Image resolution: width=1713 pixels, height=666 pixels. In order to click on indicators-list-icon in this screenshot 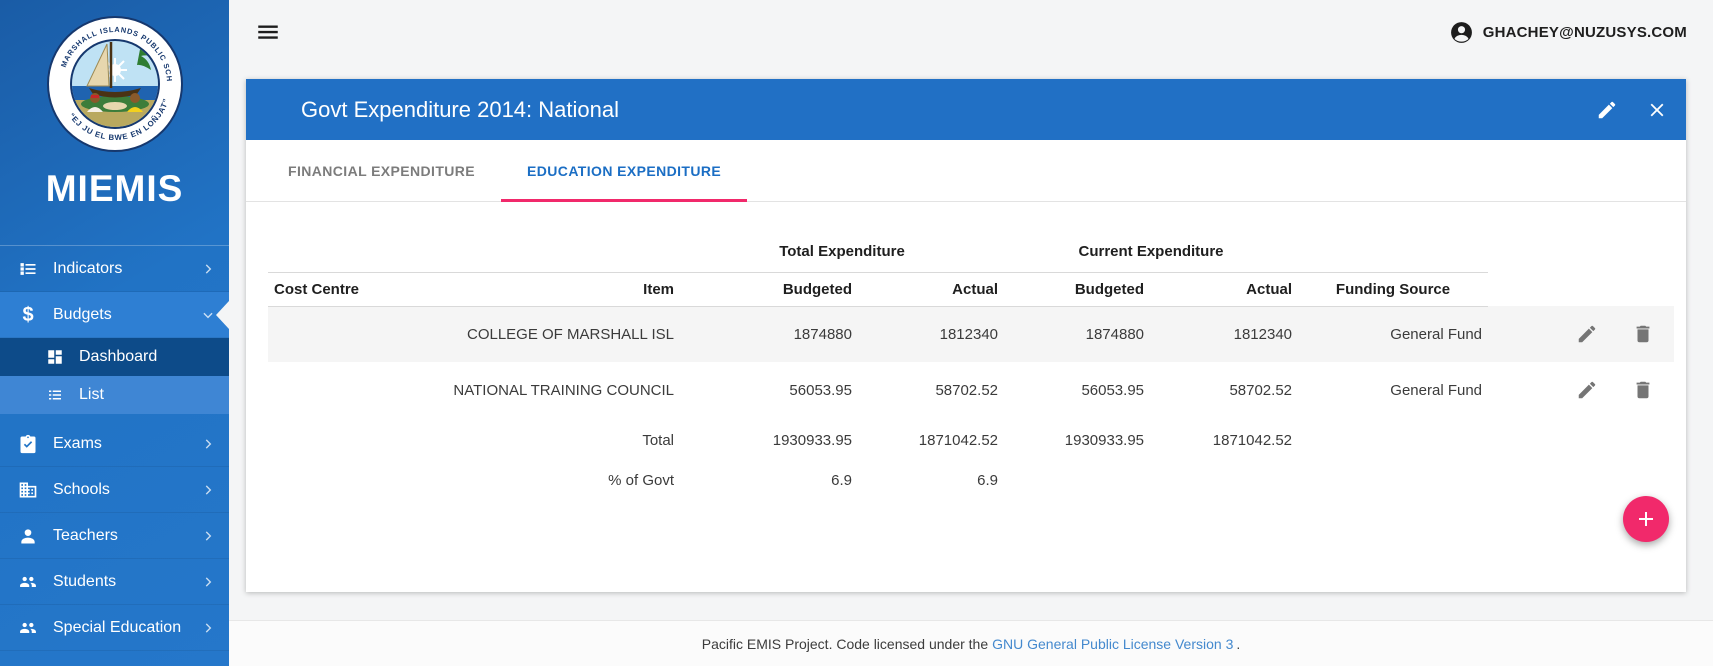, I will do `click(28, 269)`.